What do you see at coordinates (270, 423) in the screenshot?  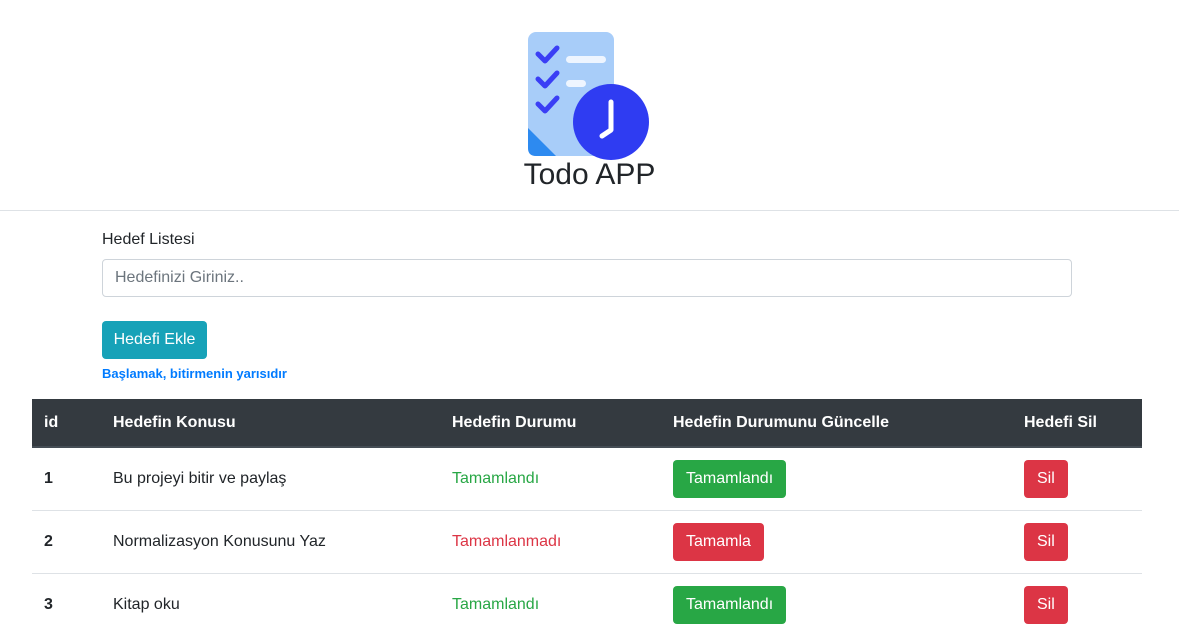 I see `column-header-topic: Hedefin Konusu` at bounding box center [270, 423].